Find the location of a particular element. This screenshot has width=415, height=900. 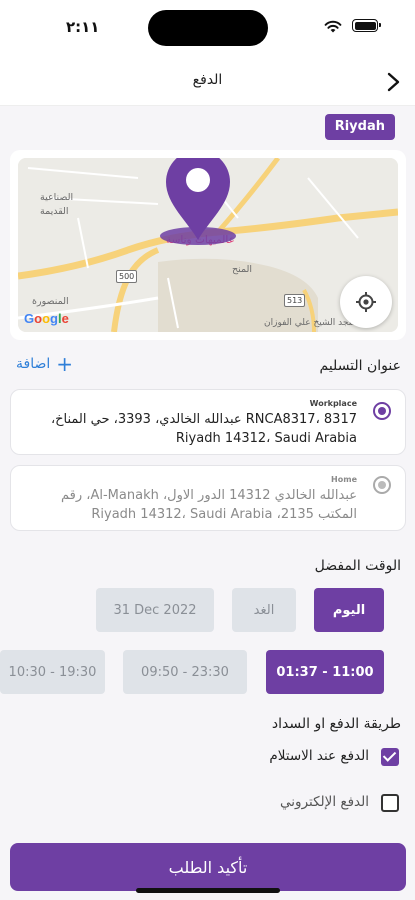

google-logo: Google is located at coordinates (46, 318).